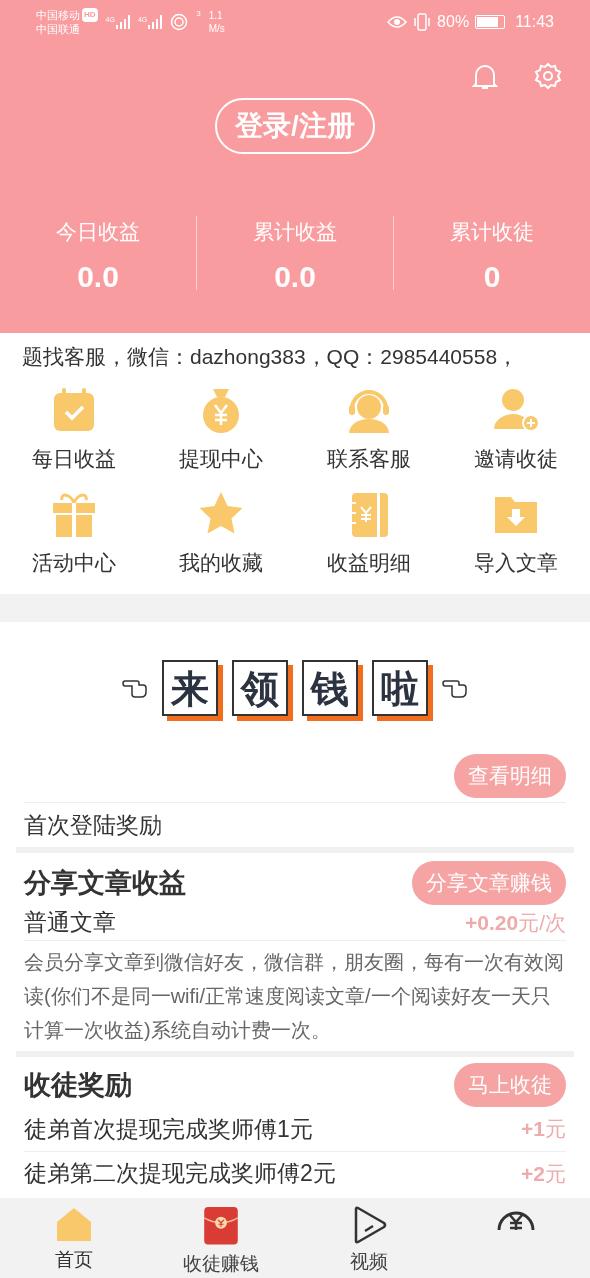 Image resolution: width=590 pixels, height=1278 pixels. Describe the element at coordinates (534, 22) in the screenshot. I see `clock-time: 11:43` at that location.